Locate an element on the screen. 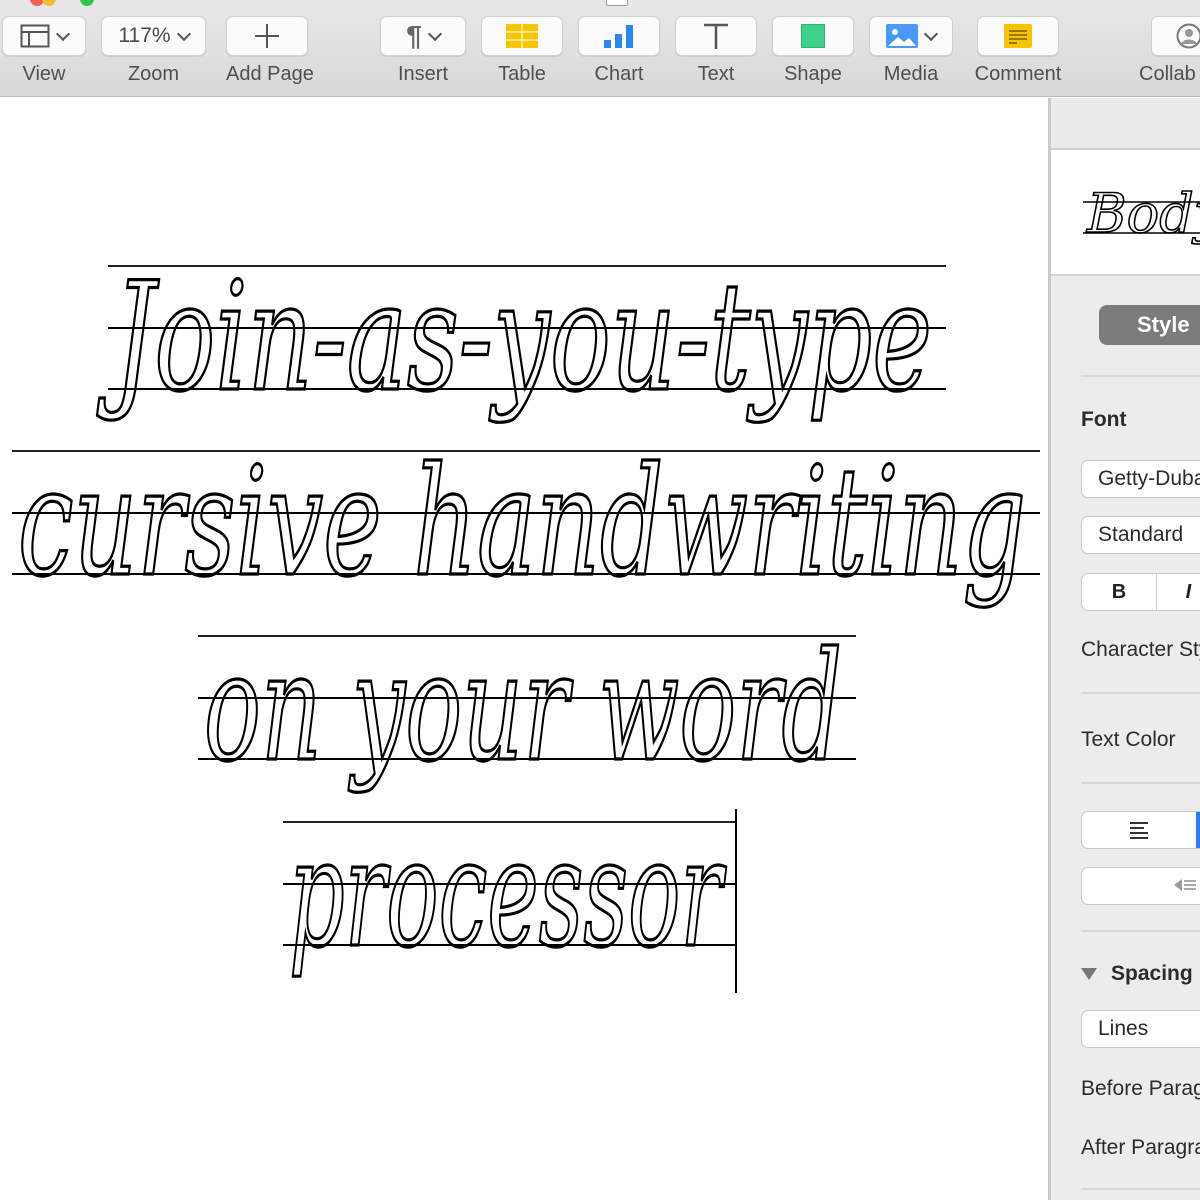 Image resolution: width=1200 pixels, height=1200 pixels. style-preview-text: Body is located at coordinates (1143, 213).